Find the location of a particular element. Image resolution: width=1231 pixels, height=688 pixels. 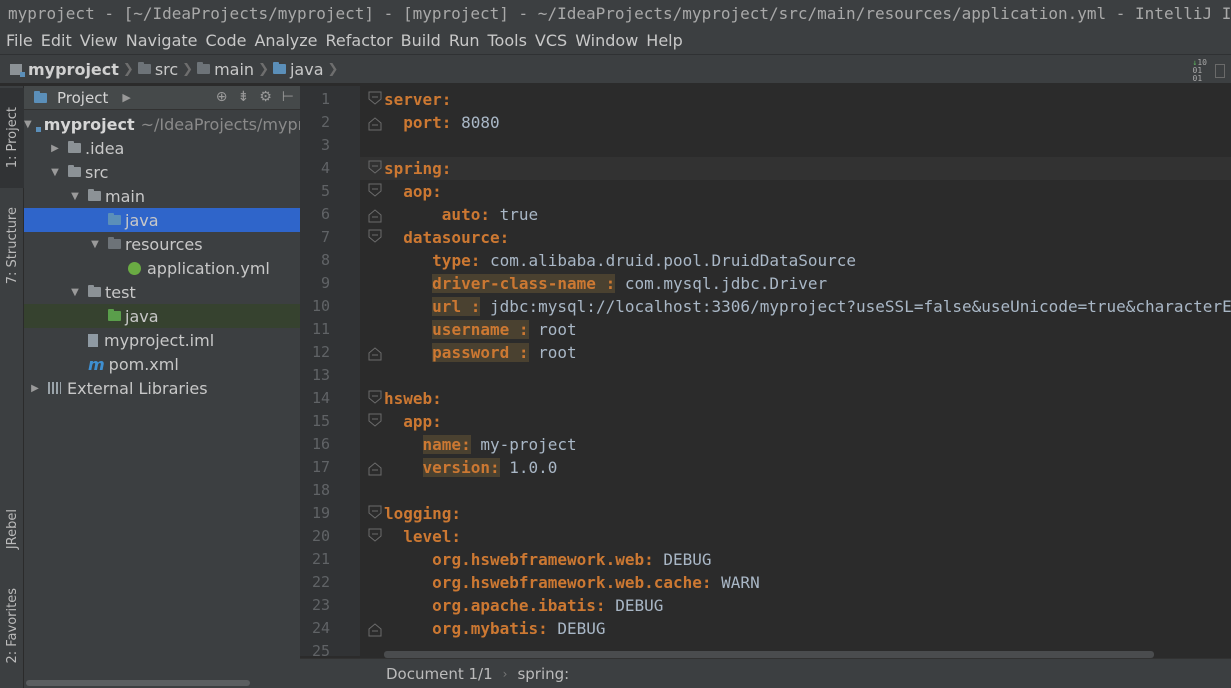

code-line: auto: true is located at coordinates (461, 214).